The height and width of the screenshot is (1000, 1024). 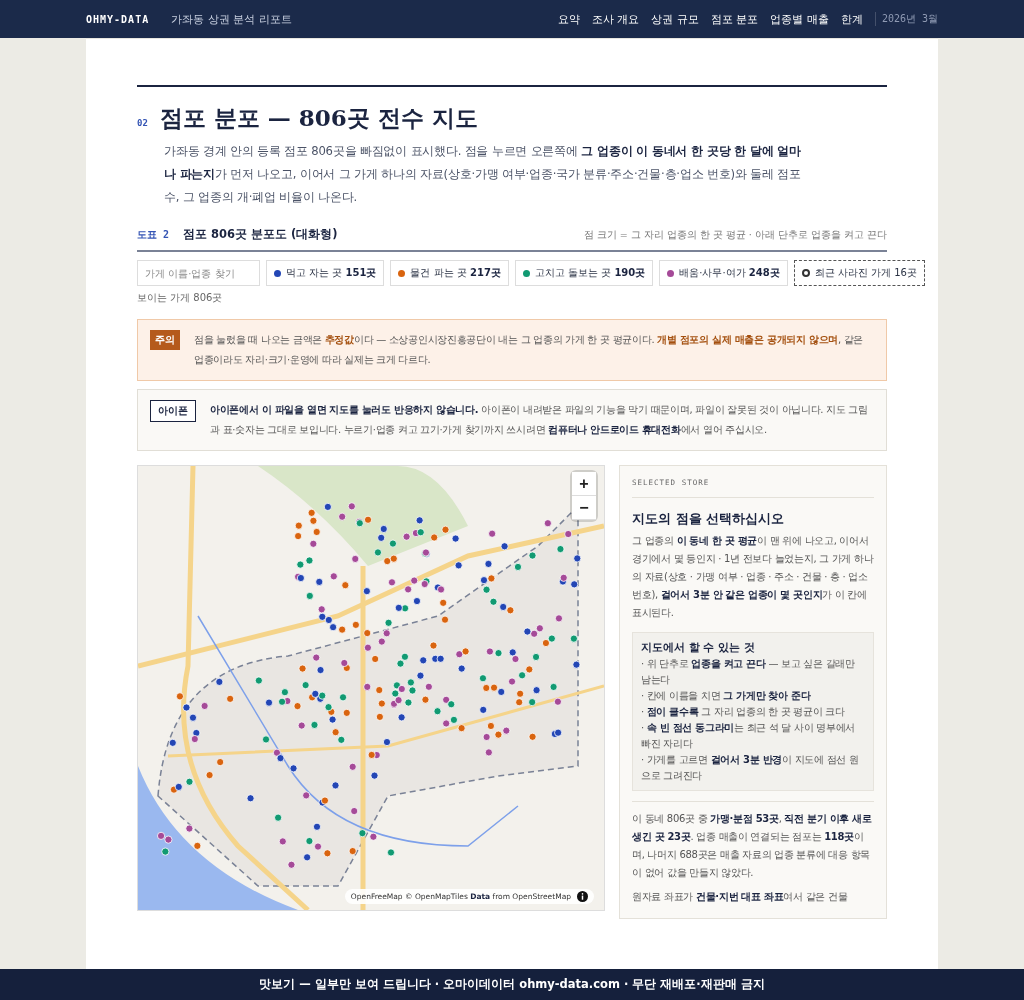 I want to click on report-date: 2026년 3월, so click(x=906, y=19).